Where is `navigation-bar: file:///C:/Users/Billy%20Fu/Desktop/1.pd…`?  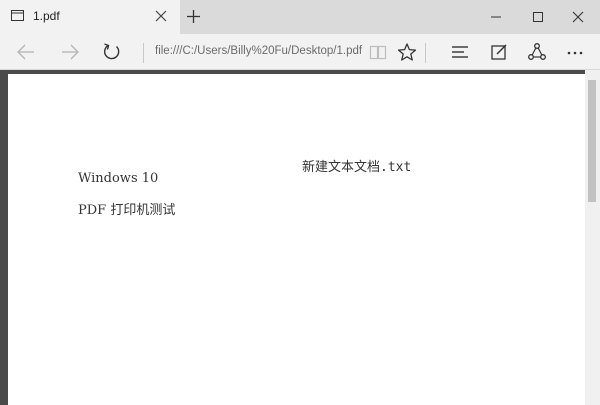 navigation-bar: file:///C:/Users/Billy%20Fu/Desktop/1.pd… is located at coordinates (300, 52).